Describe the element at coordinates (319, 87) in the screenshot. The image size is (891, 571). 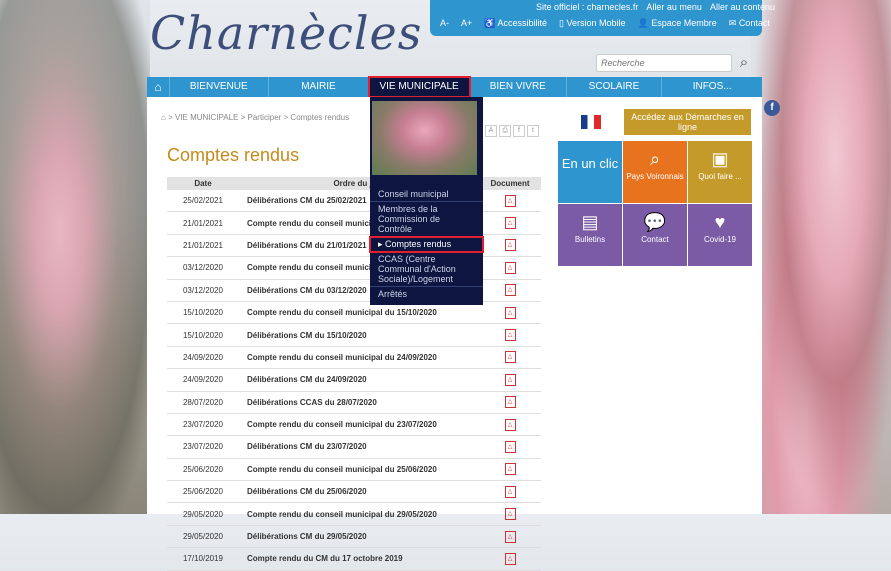
I see `nav-mairie: MAIRIE` at that location.